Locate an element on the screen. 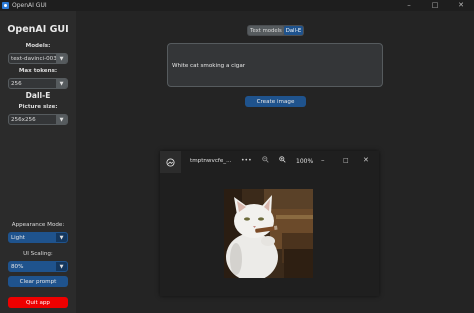 The image size is (474, 313). prompt-text: White cat smoking a cigar is located at coordinates (209, 66).